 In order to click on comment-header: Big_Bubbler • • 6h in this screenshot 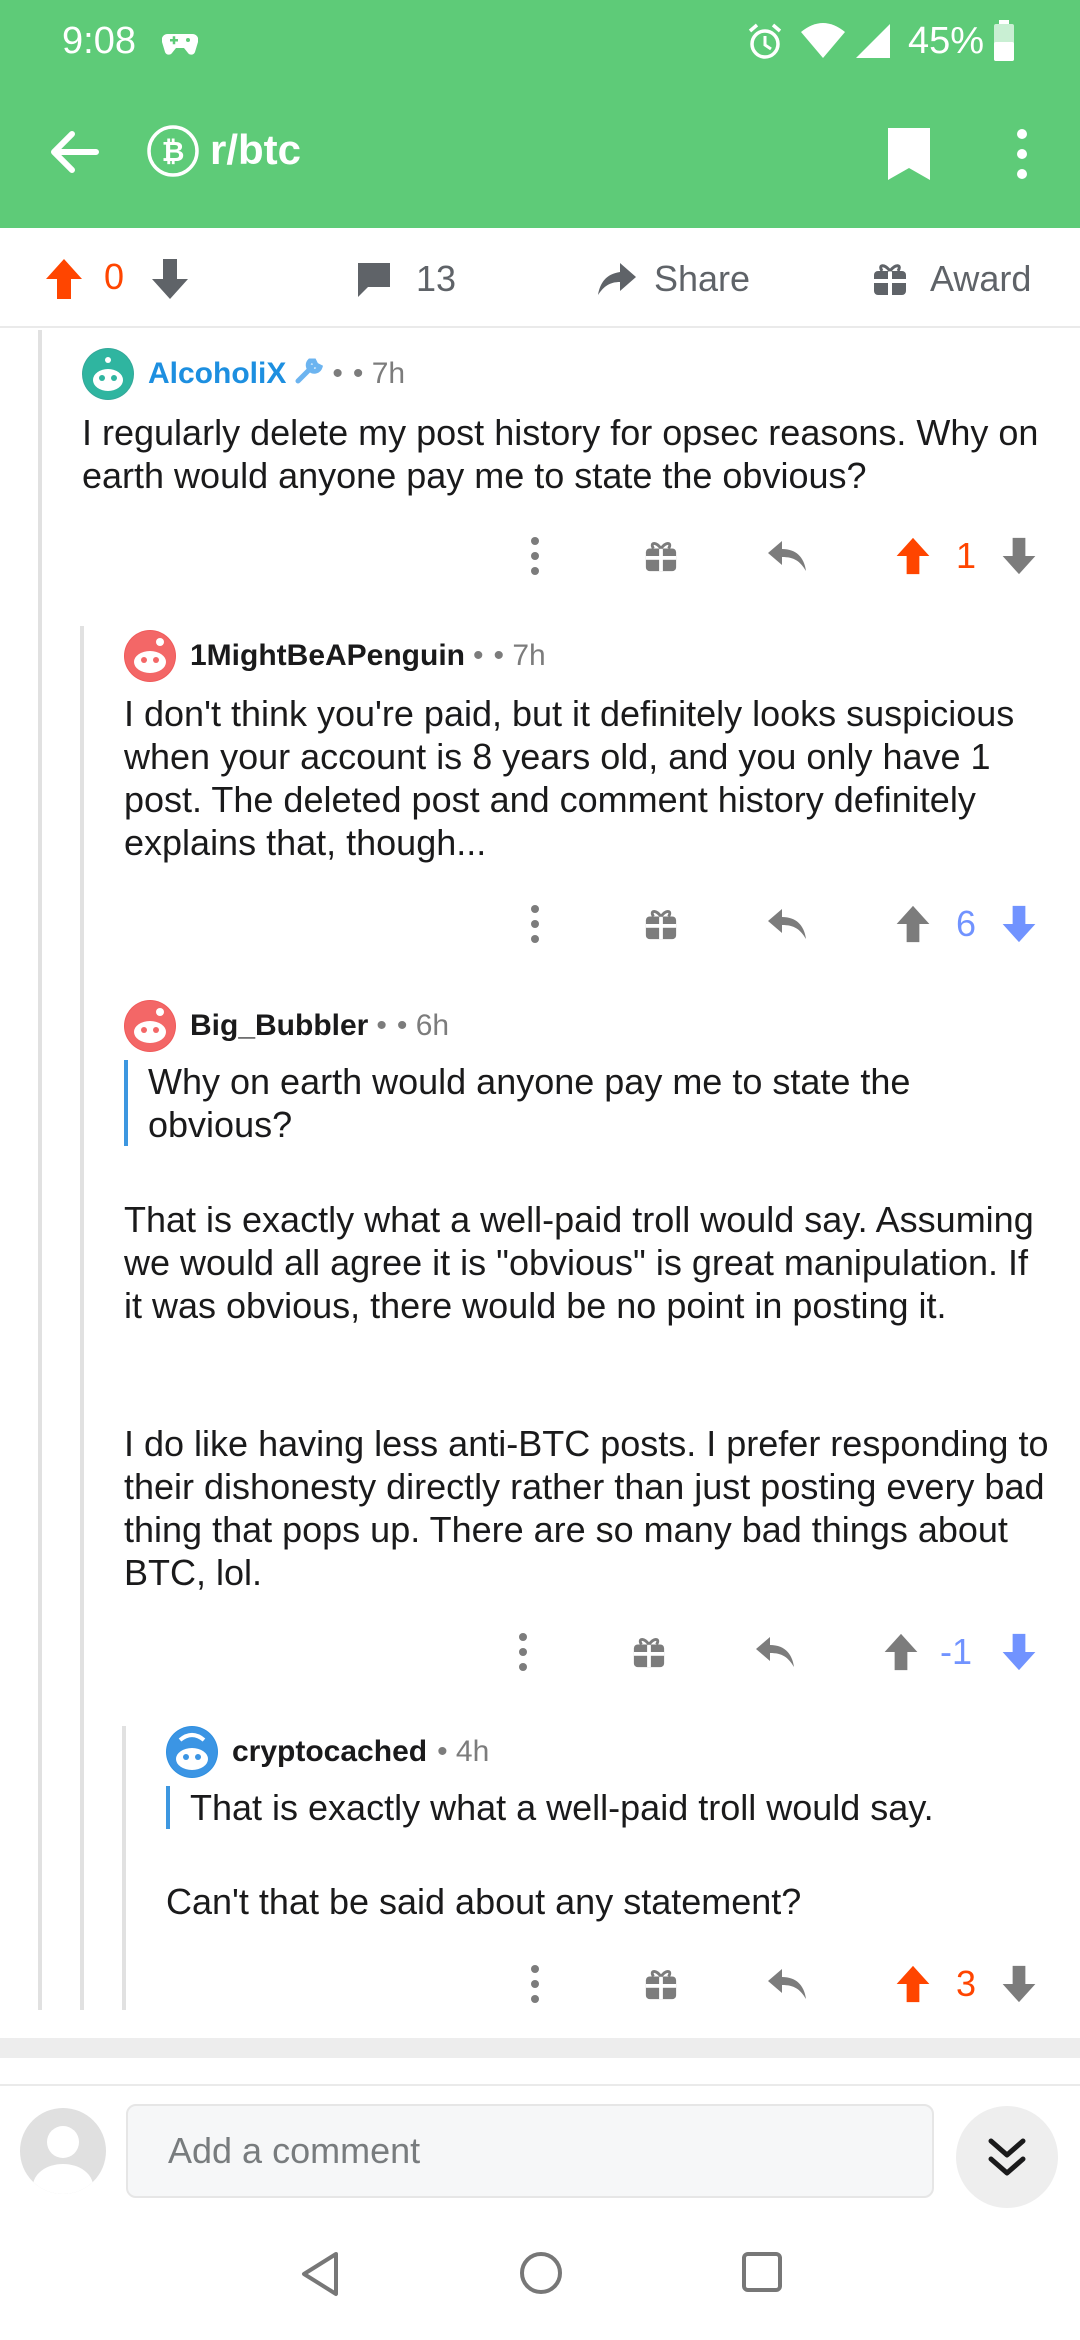, I will do `click(286, 1026)`.